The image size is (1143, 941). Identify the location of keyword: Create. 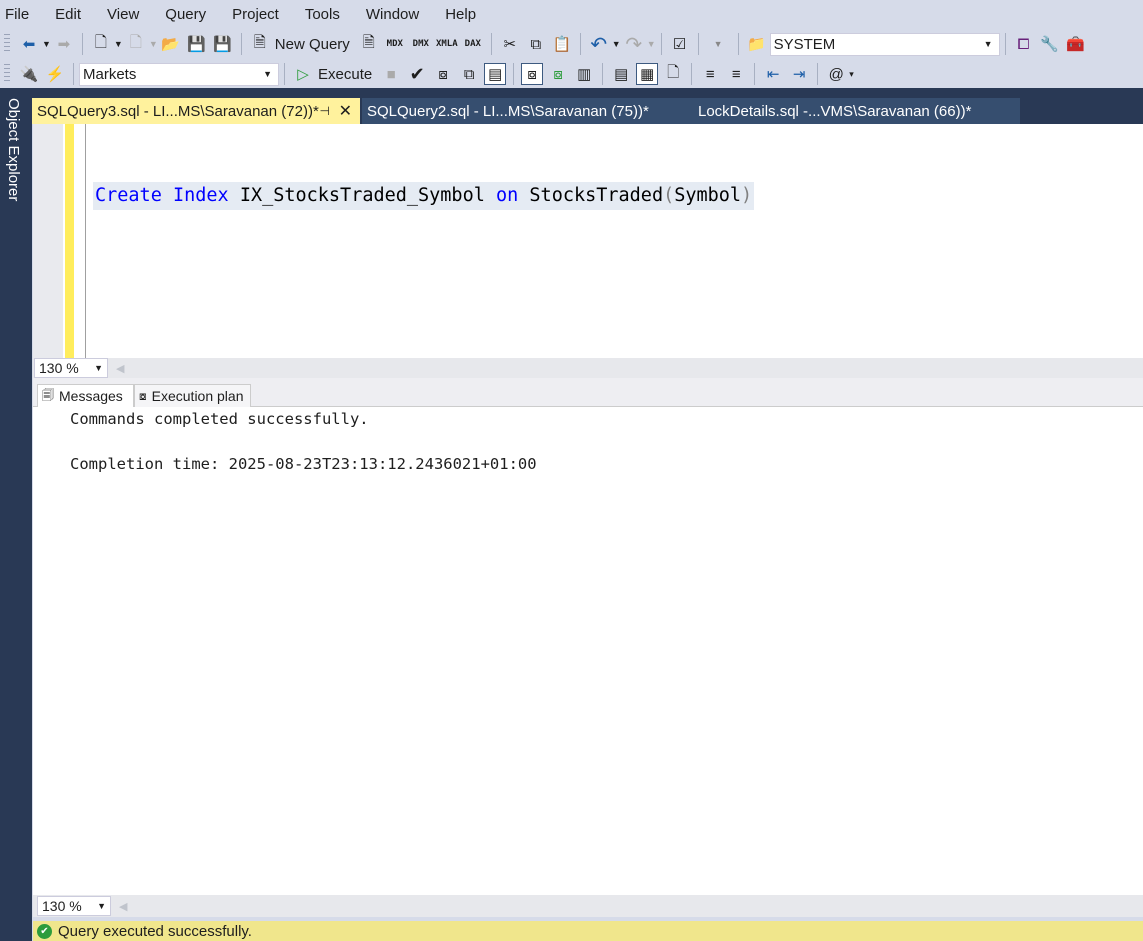
(128, 195).